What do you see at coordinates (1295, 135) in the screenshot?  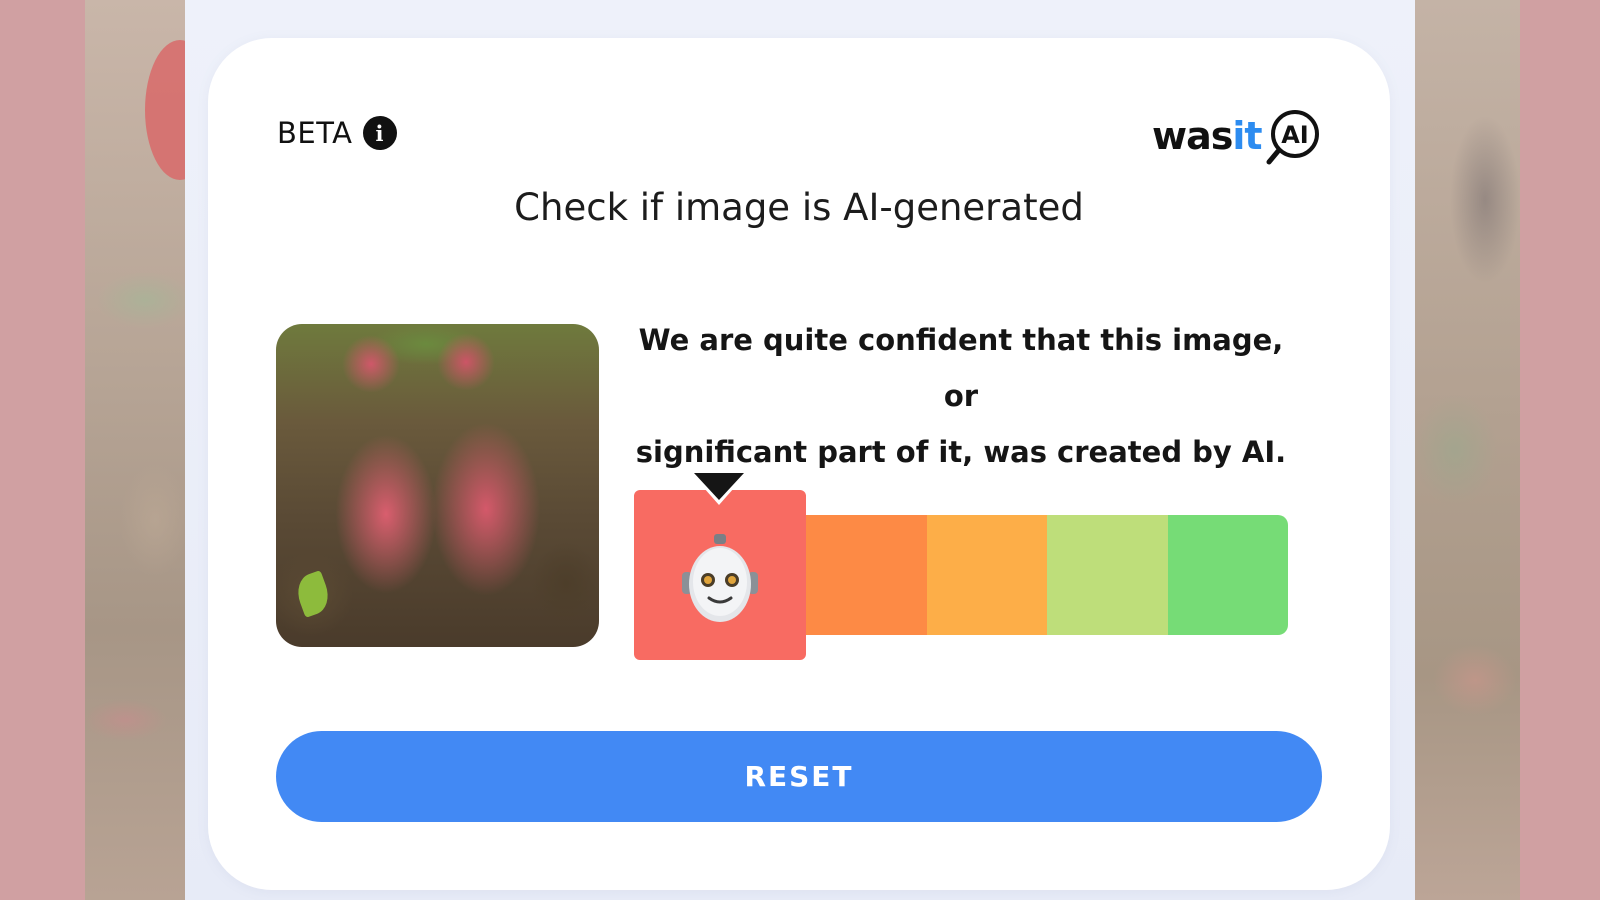 I see `logo-badge-text: AI` at bounding box center [1295, 135].